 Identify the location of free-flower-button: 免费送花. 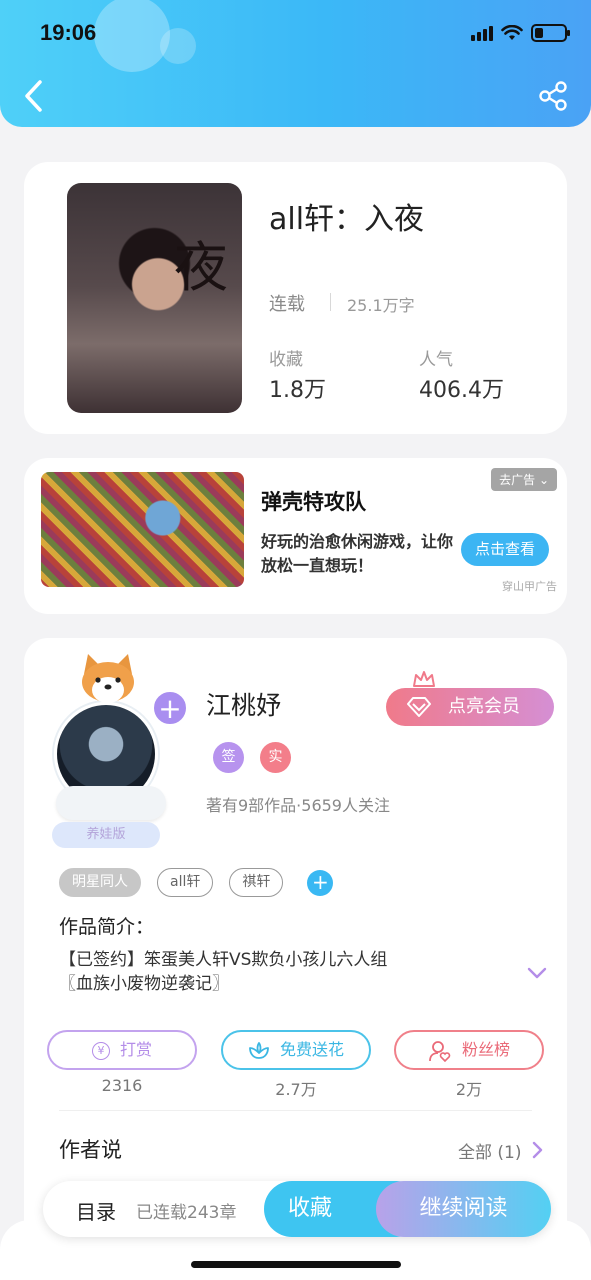
(296, 1050).